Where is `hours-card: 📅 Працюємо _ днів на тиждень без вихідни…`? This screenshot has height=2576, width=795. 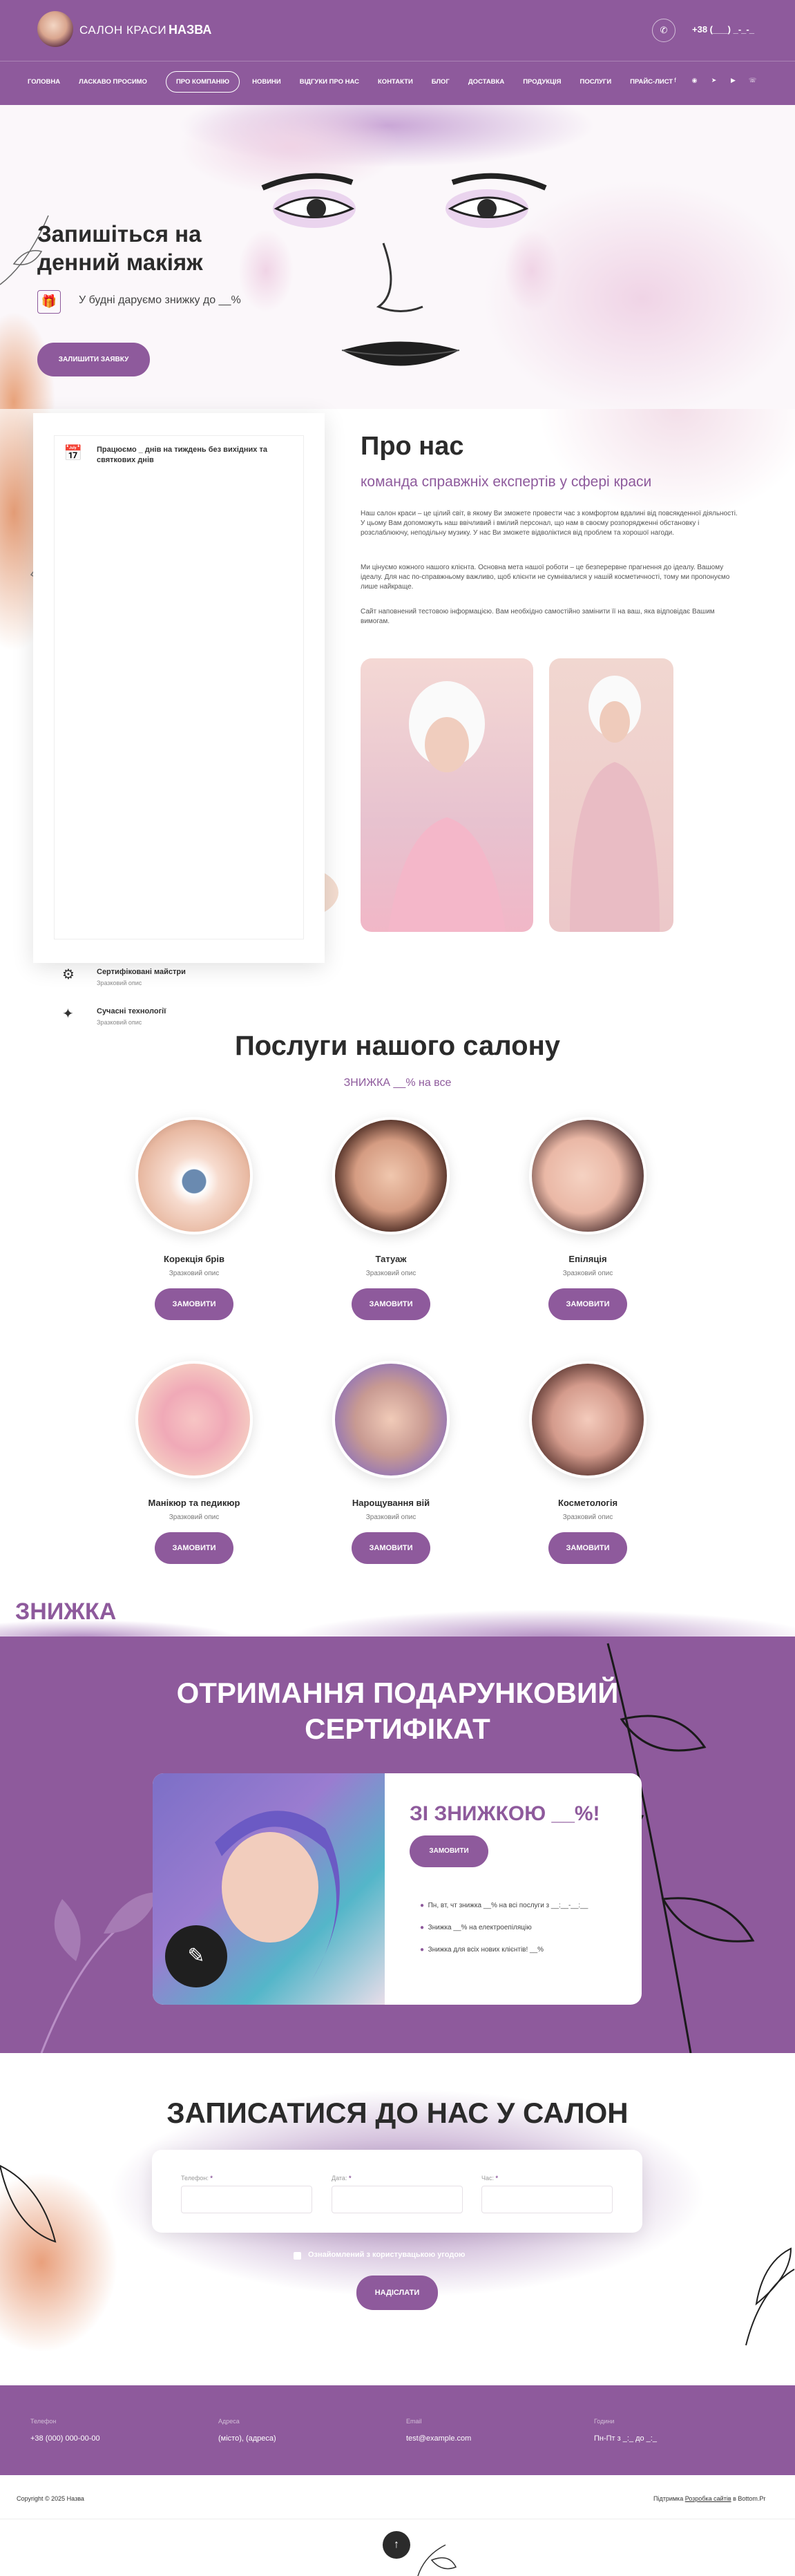
hours-card: 📅 Працюємо _ днів на тиждень без вихідни… is located at coordinates (179, 688).